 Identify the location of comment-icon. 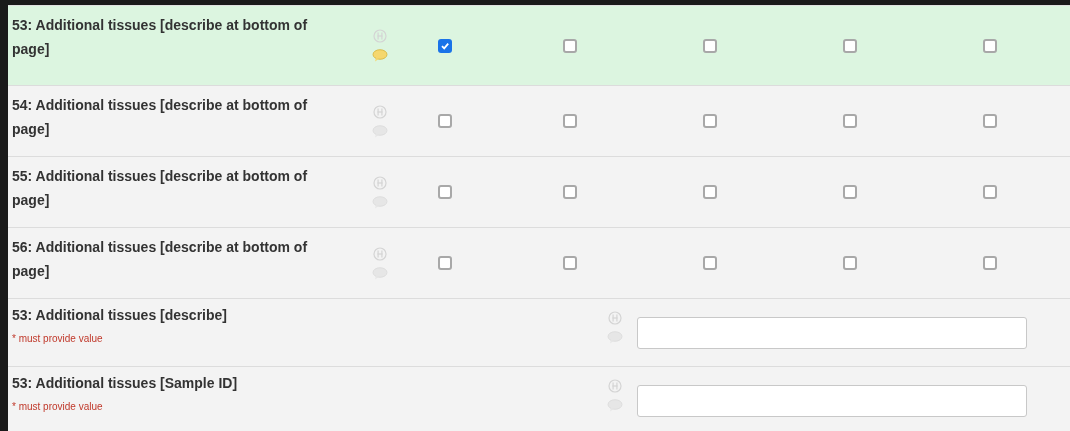
(380, 55).